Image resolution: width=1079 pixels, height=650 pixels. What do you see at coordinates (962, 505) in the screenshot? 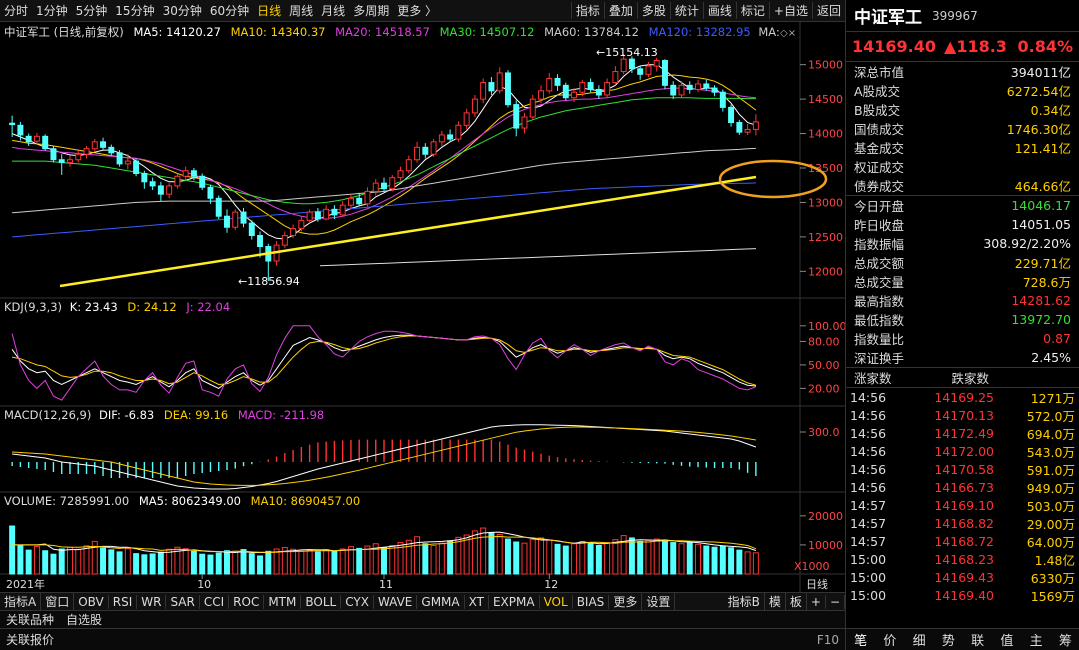
I see `tick-row: 14:57 14169.10 503.0万` at bounding box center [962, 505].